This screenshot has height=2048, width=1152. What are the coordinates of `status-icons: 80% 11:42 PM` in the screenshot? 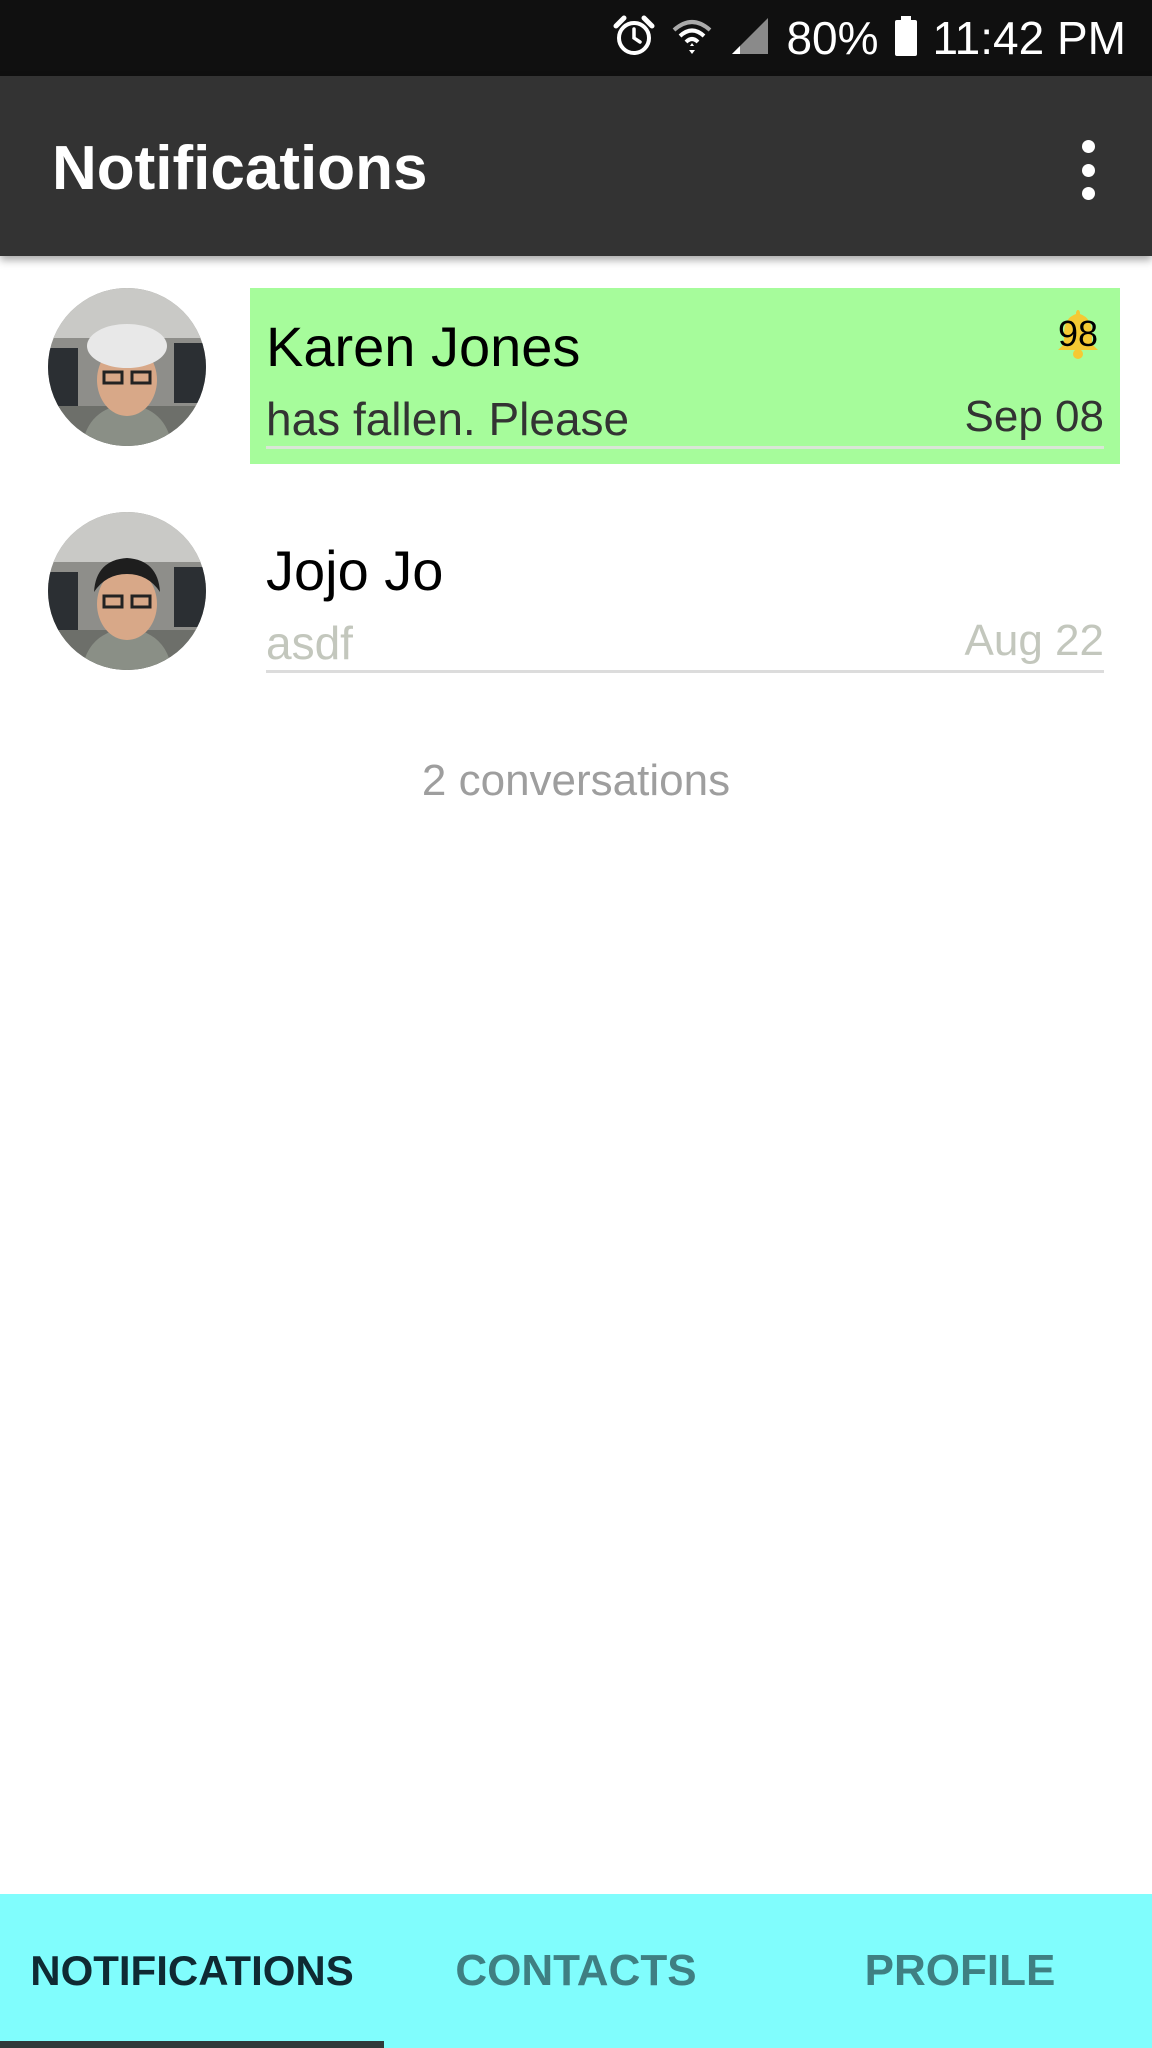 It's located at (869, 38).